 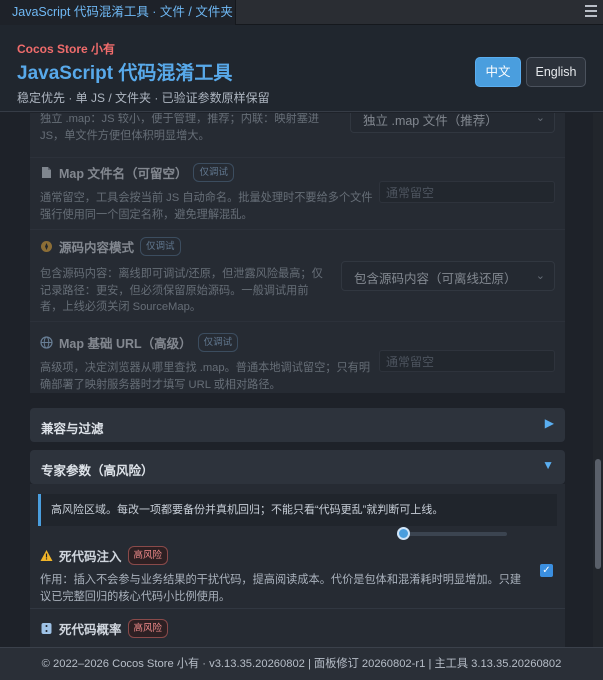 I want to click on compass-icon, so click(x=46, y=246).